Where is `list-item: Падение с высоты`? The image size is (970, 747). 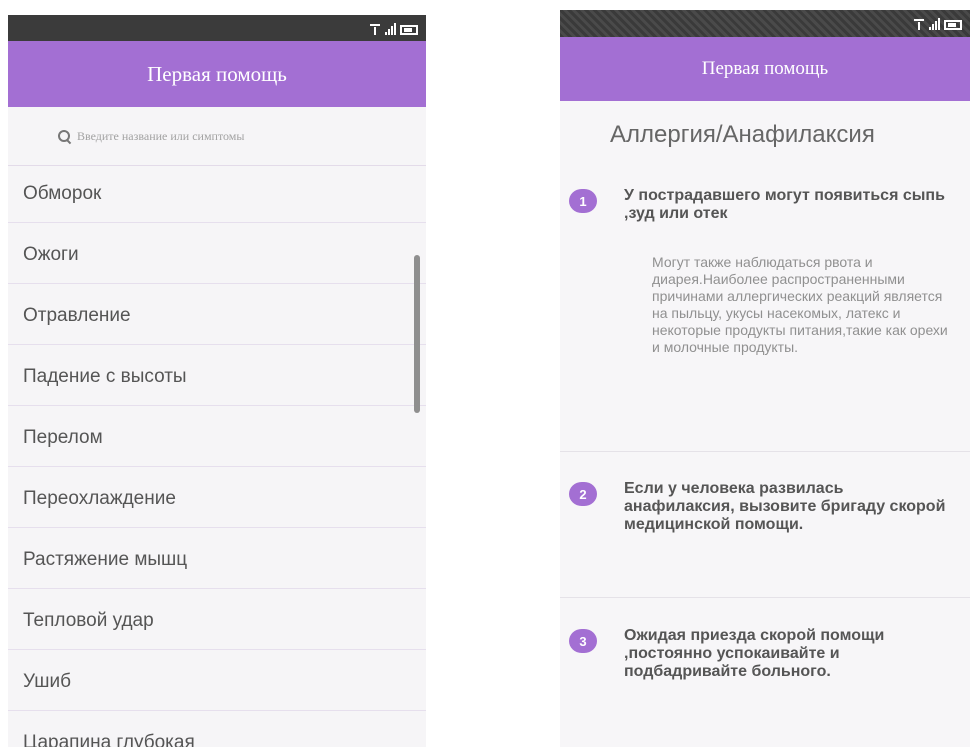 list-item: Падение с высоты is located at coordinates (217, 377).